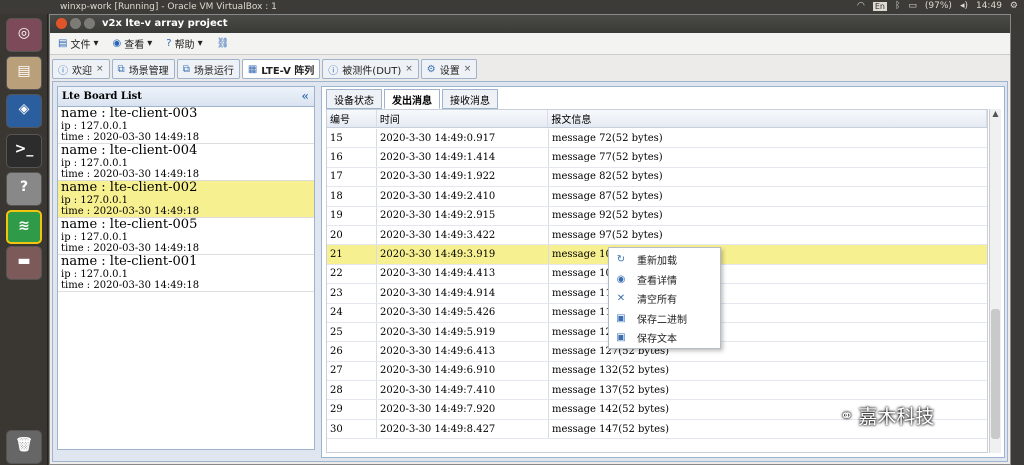 The height and width of the screenshot is (465, 1024). I want to click on clear-icon: ✕, so click(621, 299).